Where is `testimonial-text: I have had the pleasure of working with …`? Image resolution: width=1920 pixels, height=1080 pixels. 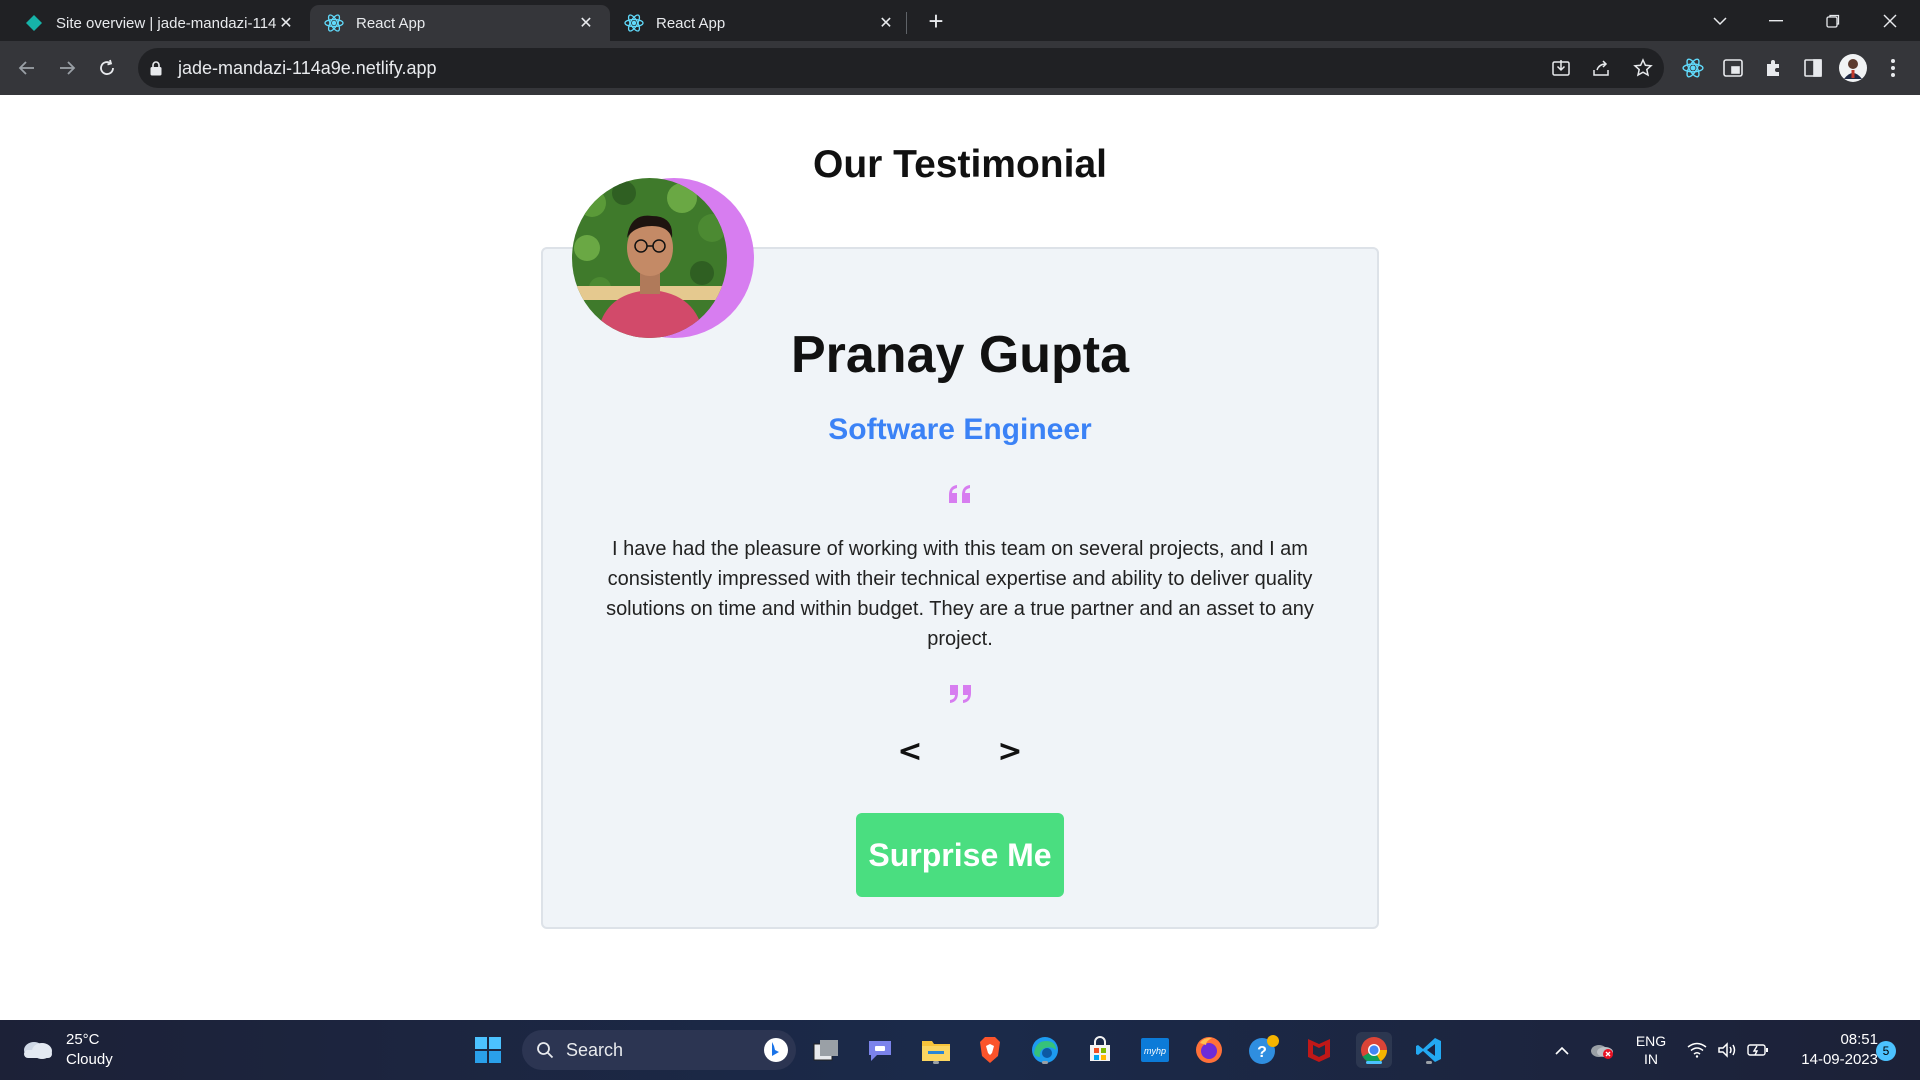 testimonial-text: I have had the pleasure of working with … is located at coordinates (960, 594).